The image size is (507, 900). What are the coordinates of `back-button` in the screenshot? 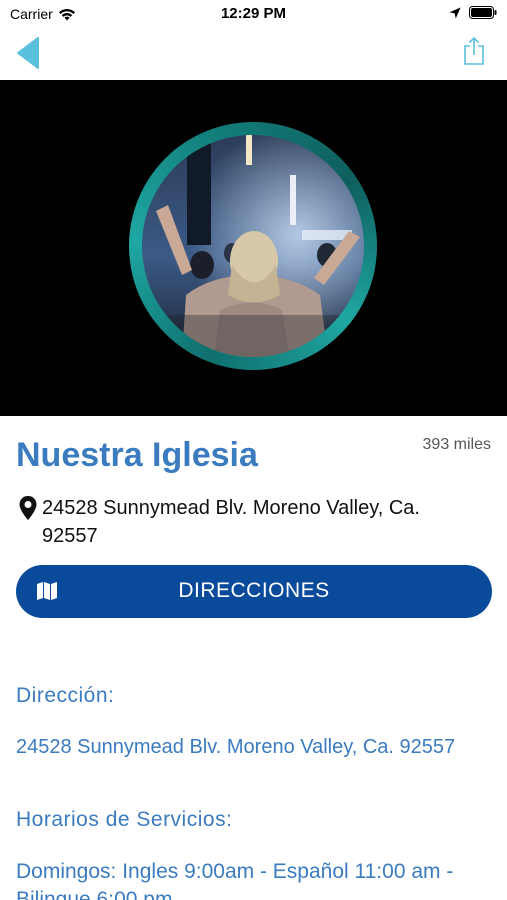 It's located at (29, 53).